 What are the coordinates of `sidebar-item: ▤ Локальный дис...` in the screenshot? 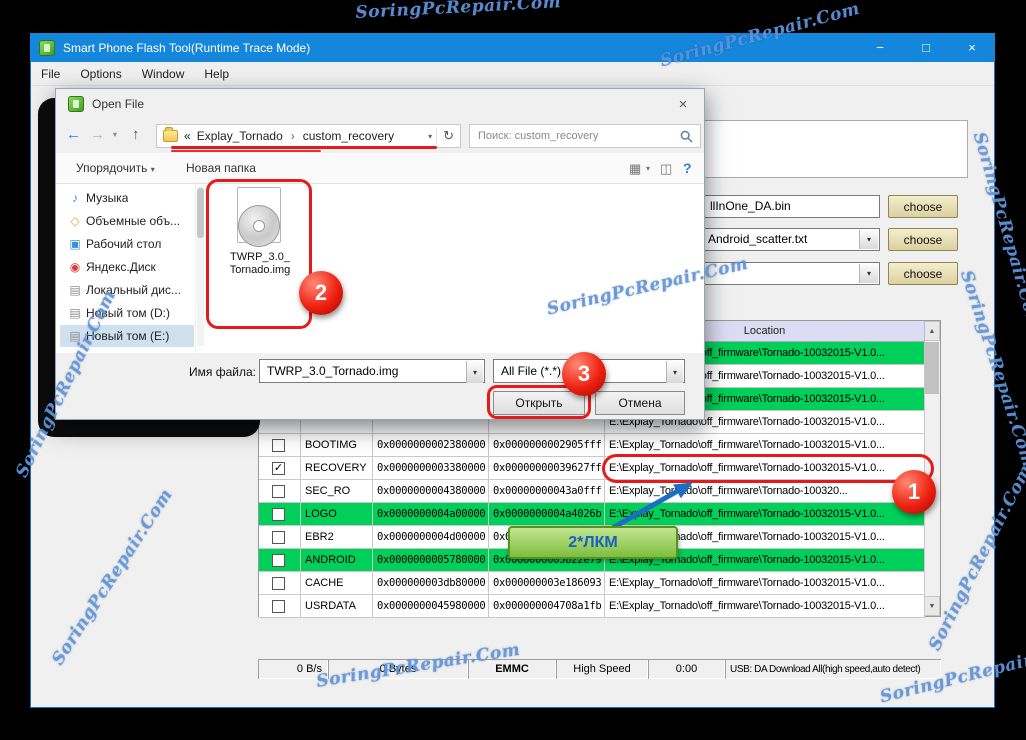 It's located at (127, 290).